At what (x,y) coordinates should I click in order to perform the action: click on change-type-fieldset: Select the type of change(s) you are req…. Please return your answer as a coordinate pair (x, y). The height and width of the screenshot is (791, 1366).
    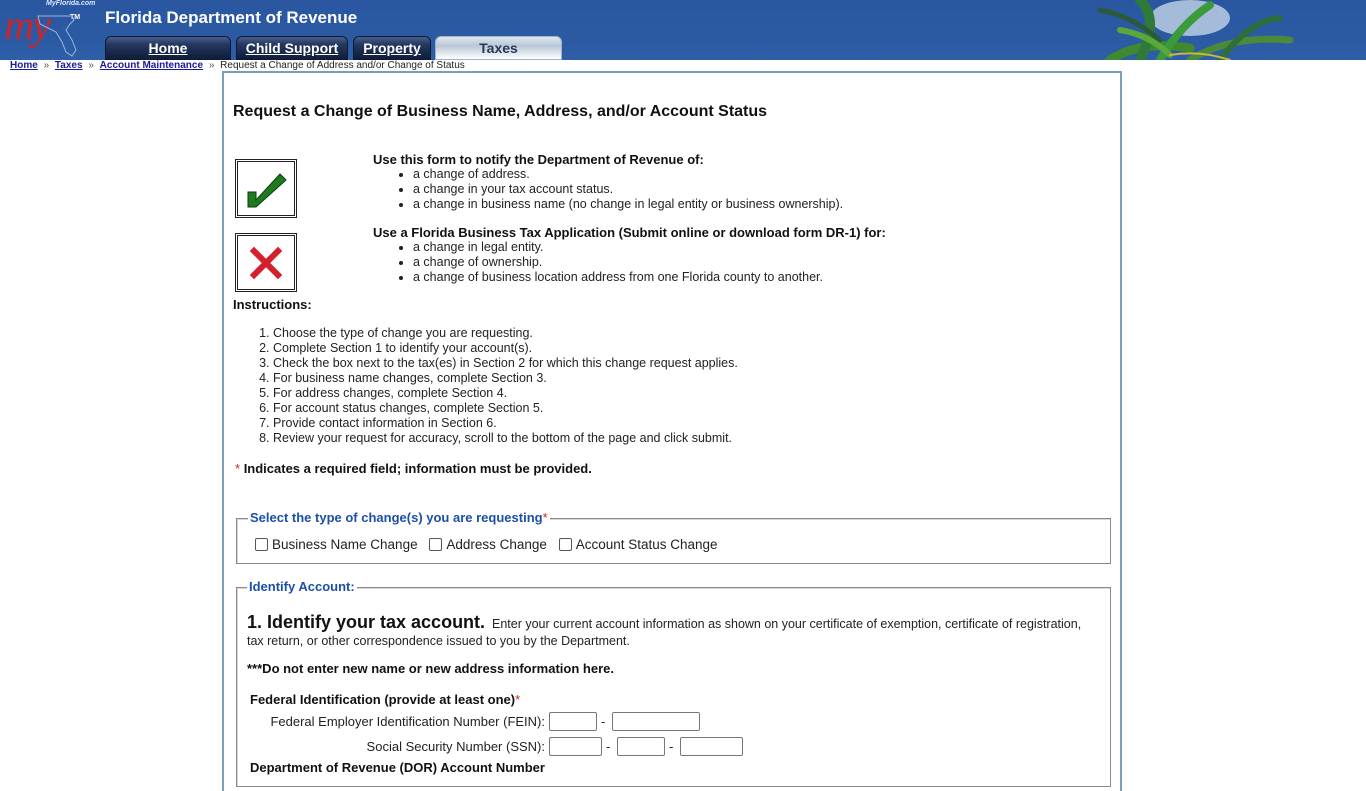
    Looking at the image, I should click on (673, 537).